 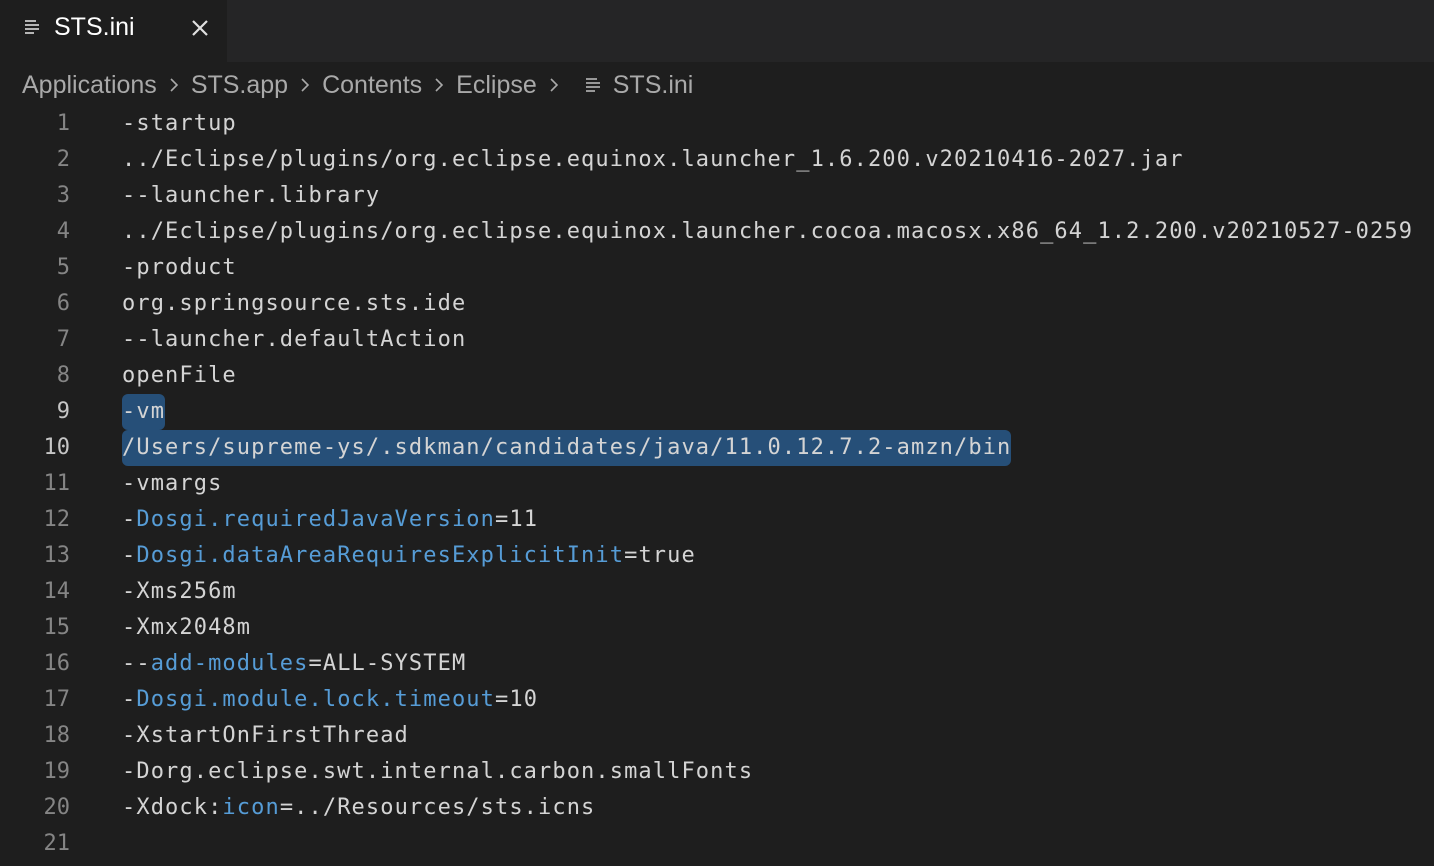 What do you see at coordinates (517, 519) in the screenshot?
I see `ini-text-token: =11` at bounding box center [517, 519].